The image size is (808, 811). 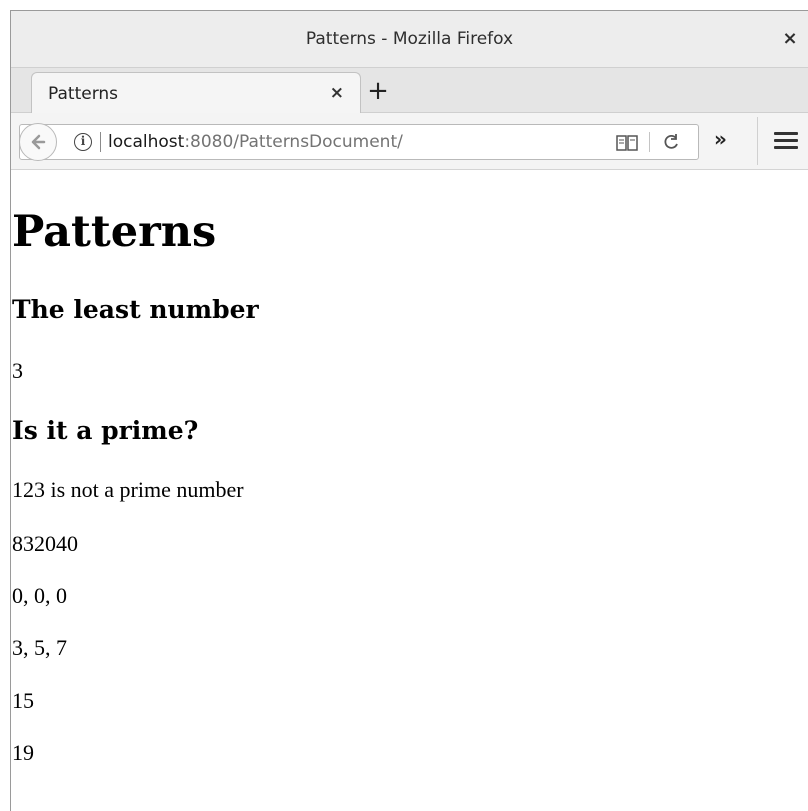 I want to click on section-heading-least-number: The least number, so click(x=135, y=309).